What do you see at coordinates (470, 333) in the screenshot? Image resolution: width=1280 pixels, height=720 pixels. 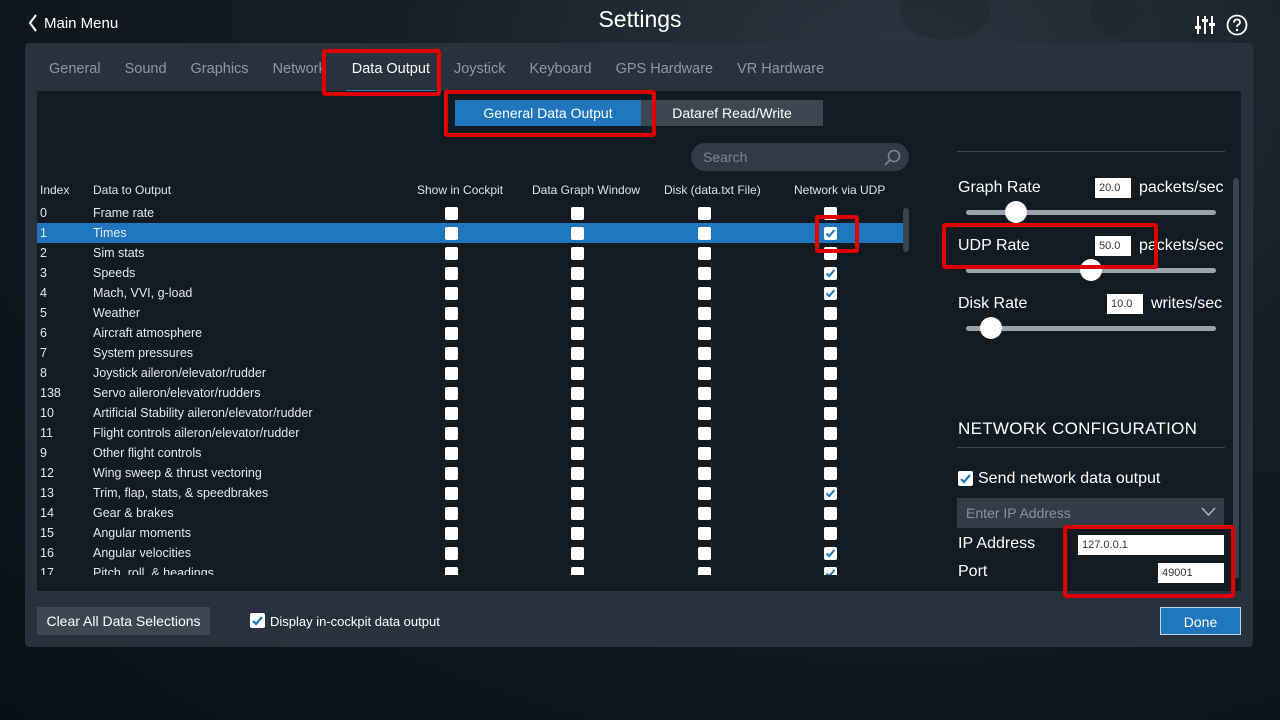 I see `table-row: 6 Aircraft atmosphere` at bounding box center [470, 333].